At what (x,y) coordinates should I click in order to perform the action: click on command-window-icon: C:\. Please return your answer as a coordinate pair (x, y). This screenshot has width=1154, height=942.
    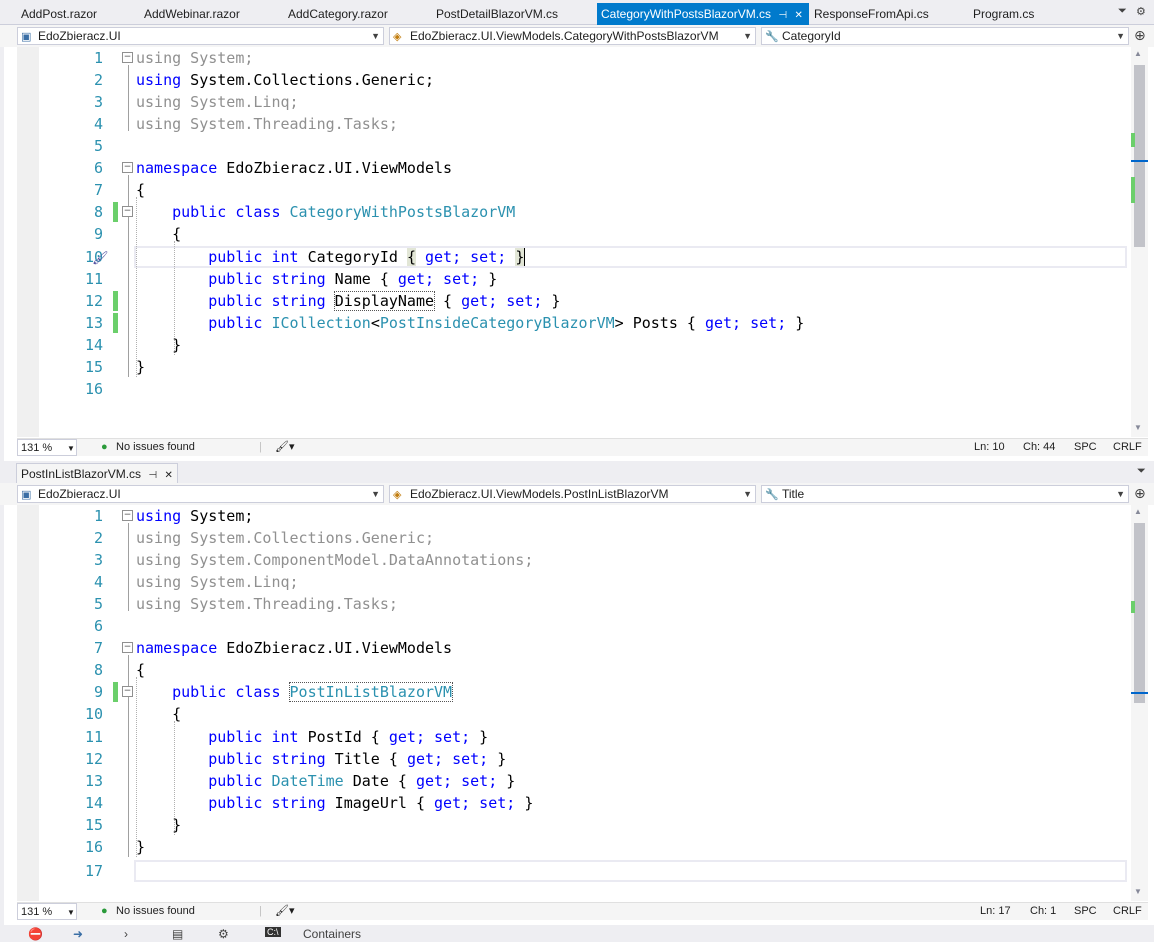
    Looking at the image, I should click on (273, 932).